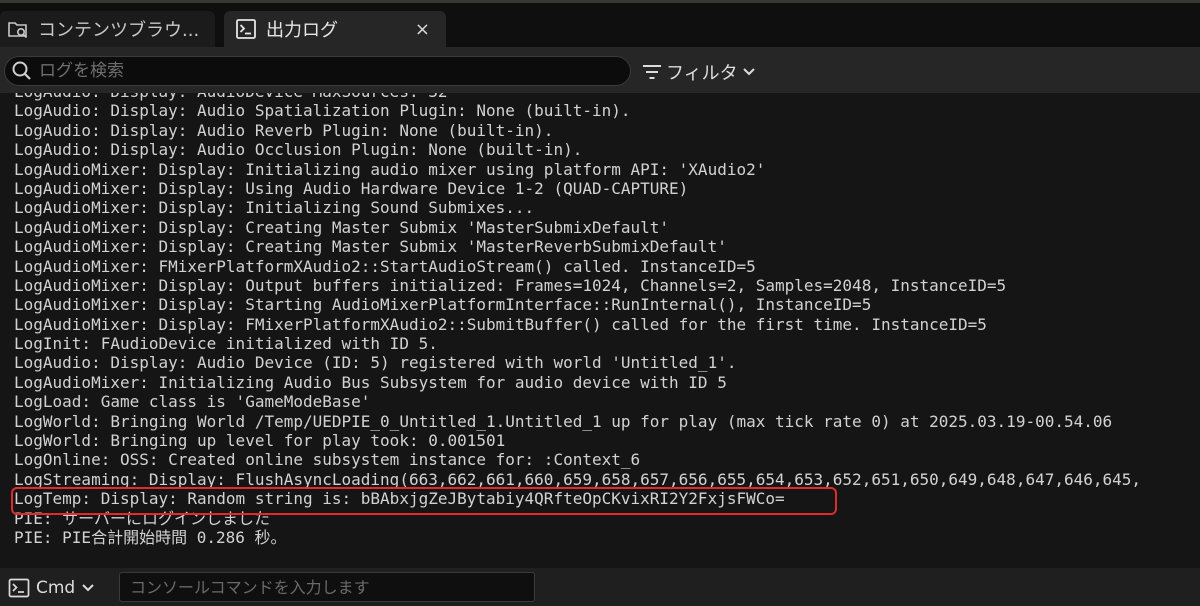  Describe the element at coordinates (327, 587) in the screenshot. I see `console-command-input` at that location.